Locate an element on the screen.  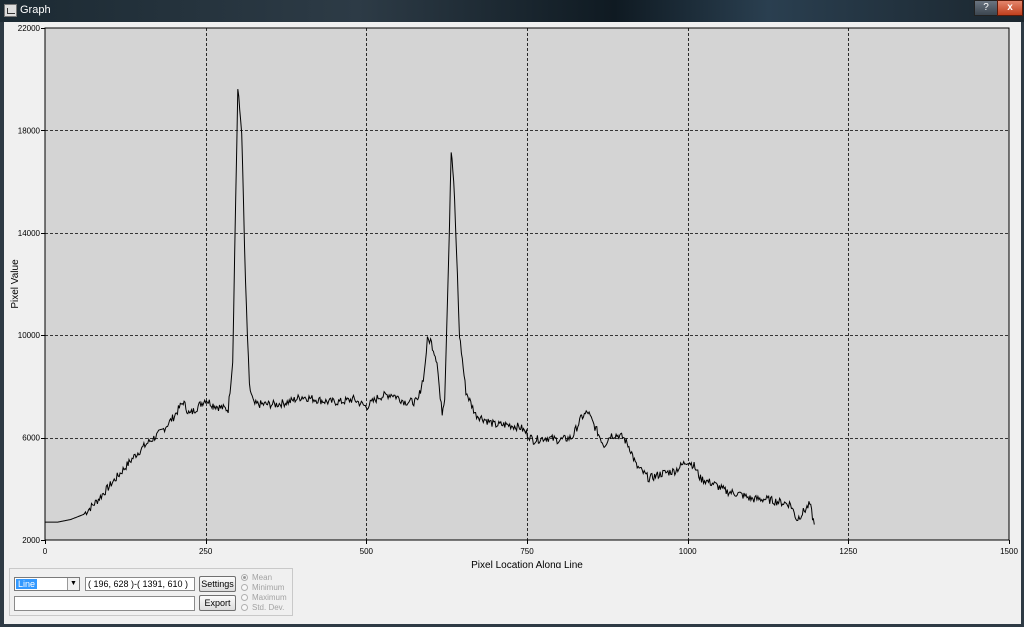
radio-mean-label: Mean is located at coordinates (262, 577).